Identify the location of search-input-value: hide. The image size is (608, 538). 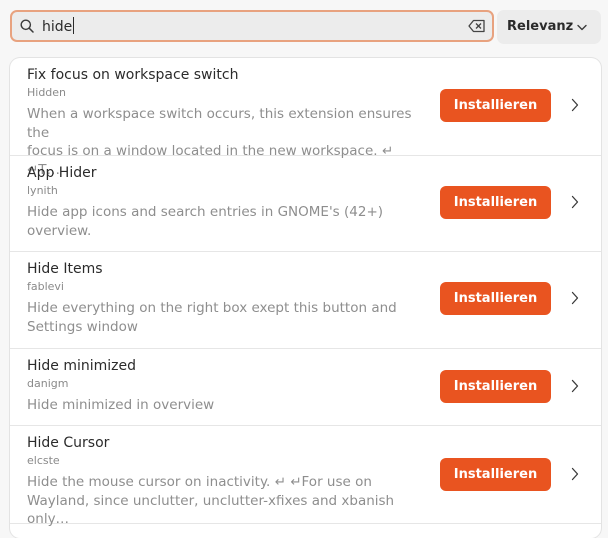
(57, 27).